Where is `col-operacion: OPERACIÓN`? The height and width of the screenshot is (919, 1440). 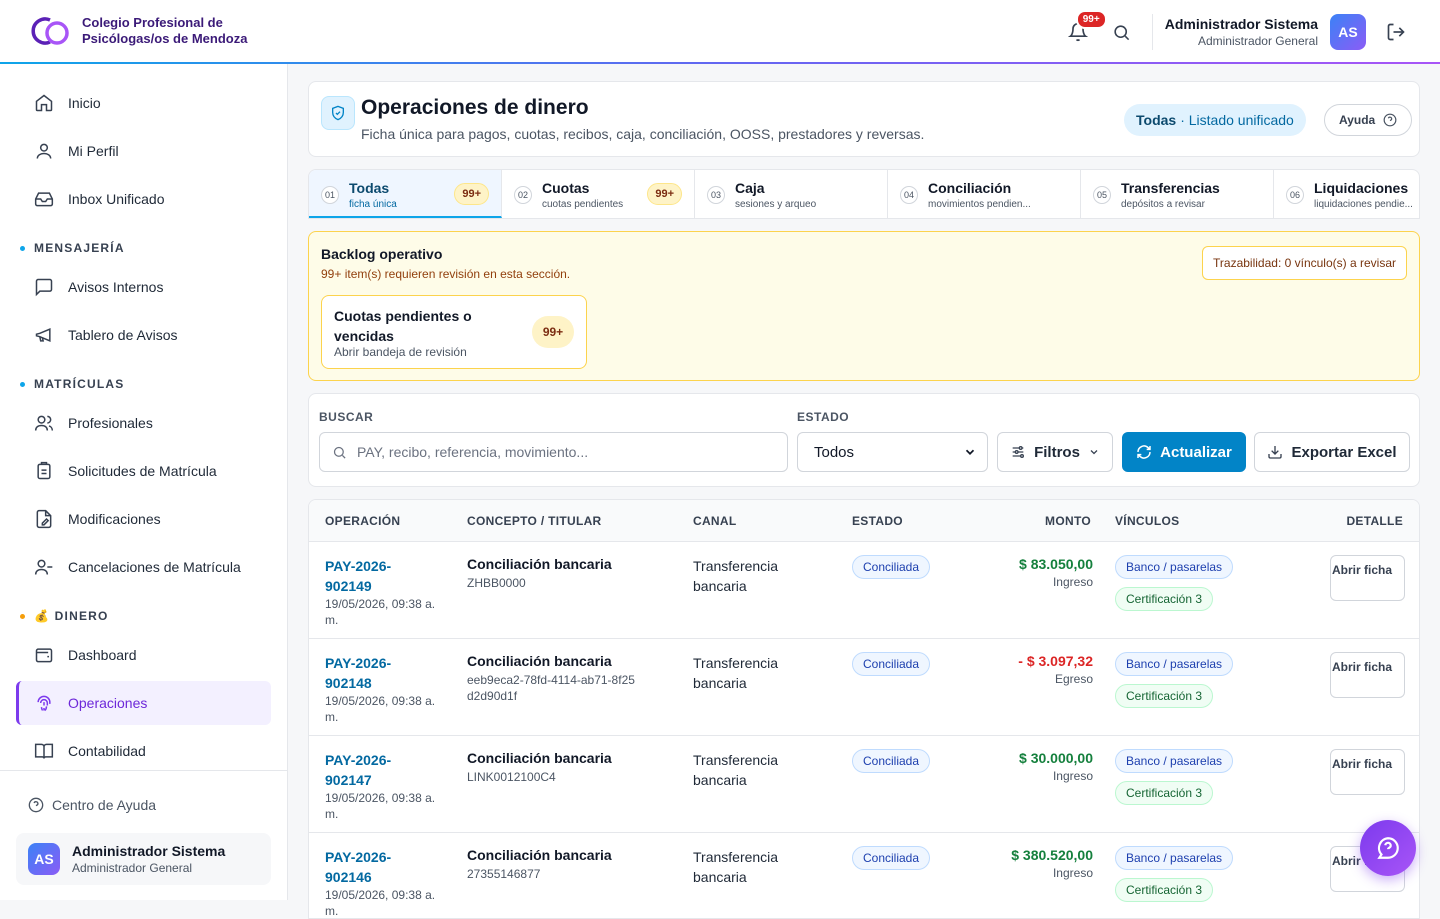
col-operacion: OPERACIÓN is located at coordinates (362, 521).